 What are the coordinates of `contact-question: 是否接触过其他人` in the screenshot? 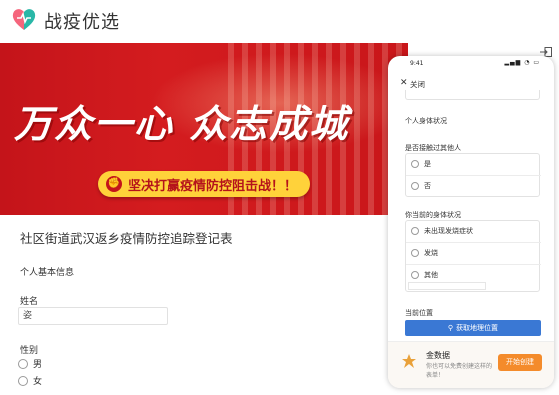 It's located at (433, 148).